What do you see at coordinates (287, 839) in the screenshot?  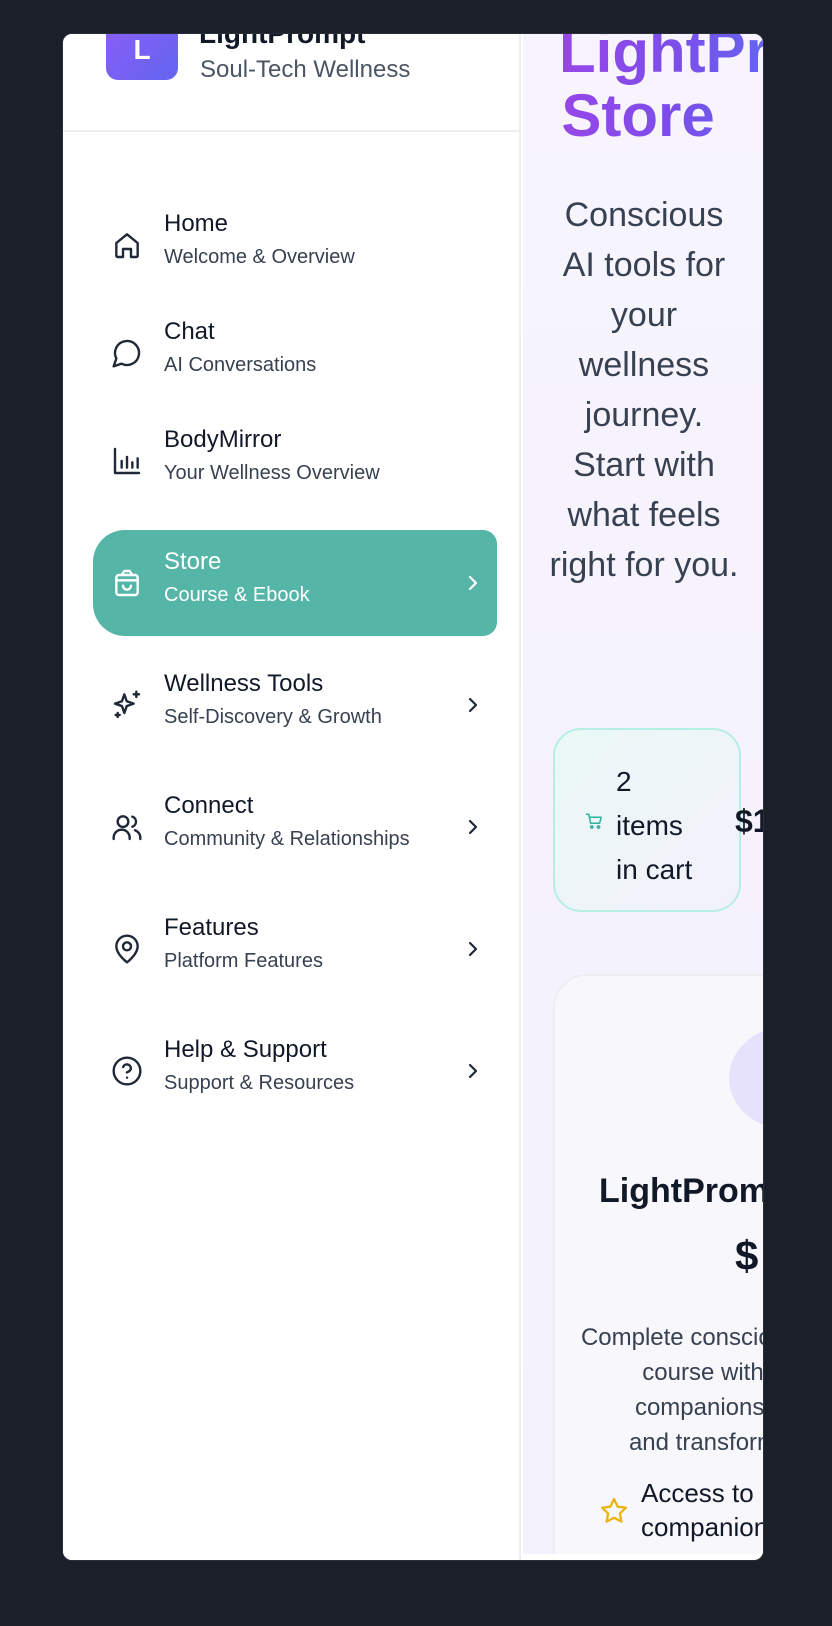 I see `sidebar-item-subtitle: Community & Relationships` at bounding box center [287, 839].